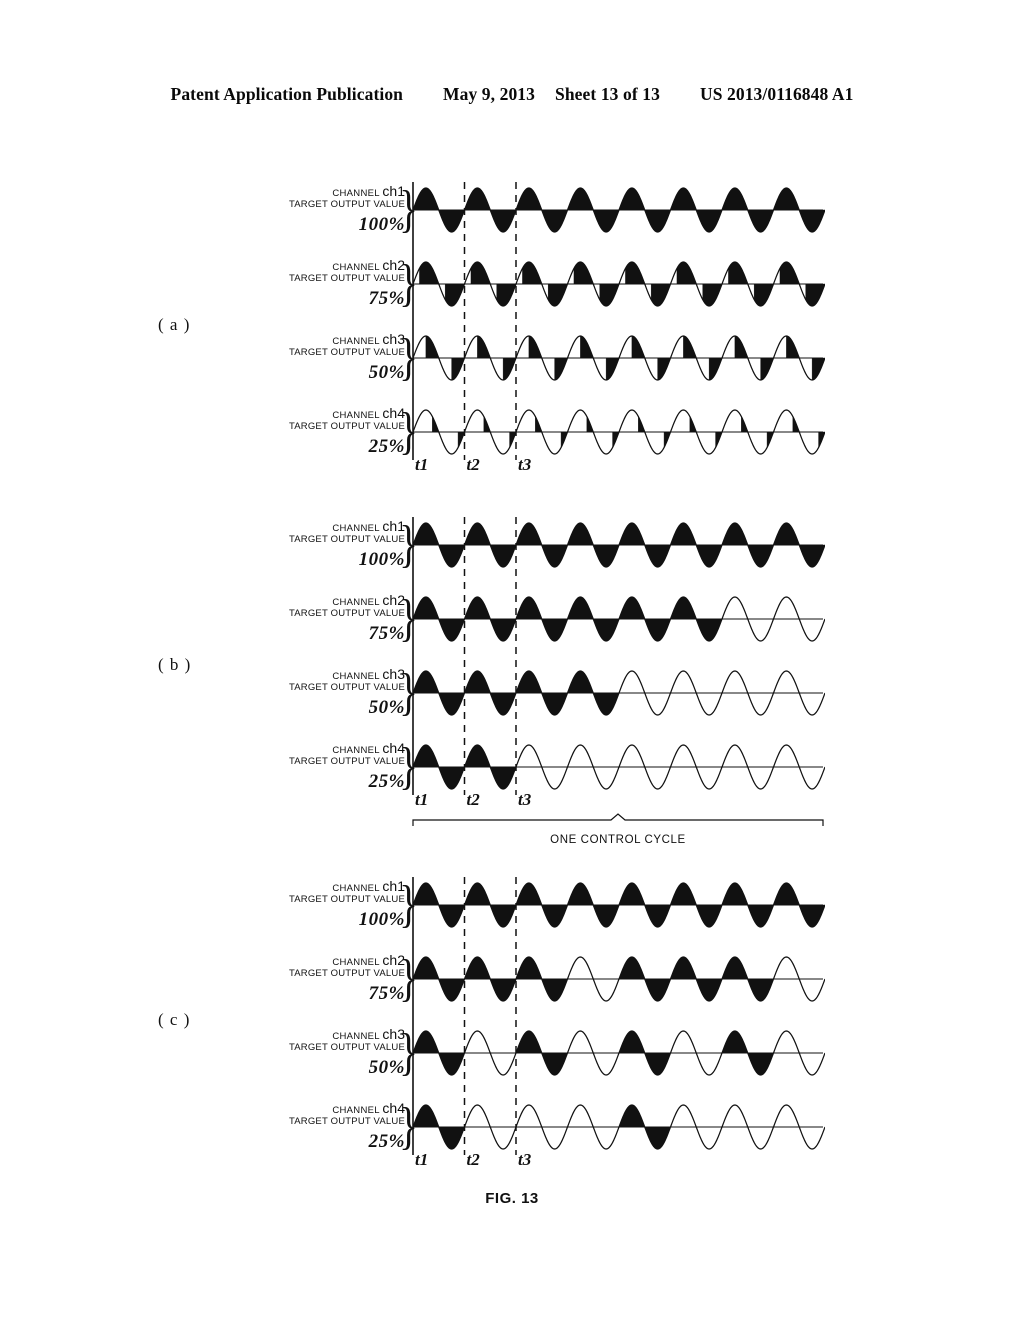 The height and width of the screenshot is (1320, 1024). Describe the element at coordinates (175, 664) in the screenshot. I see `panel-b-letter: ( b )` at that location.